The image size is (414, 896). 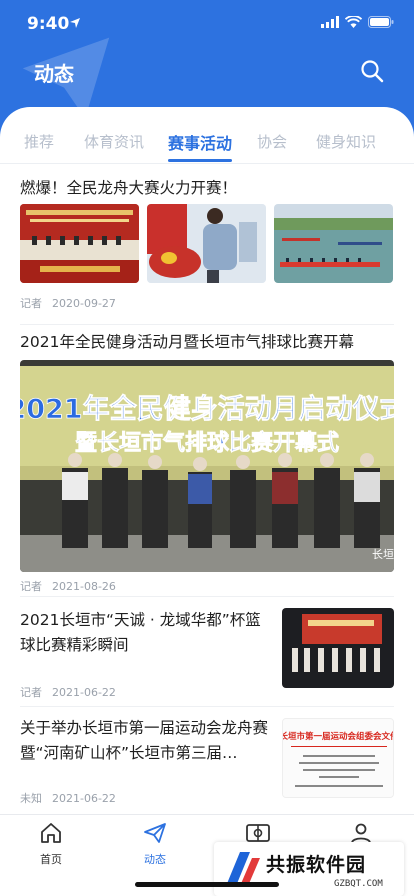 What do you see at coordinates (129, 188) in the screenshot?
I see `news-title: 燃爆！全民龙舟大赛火力开赛！` at bounding box center [129, 188].